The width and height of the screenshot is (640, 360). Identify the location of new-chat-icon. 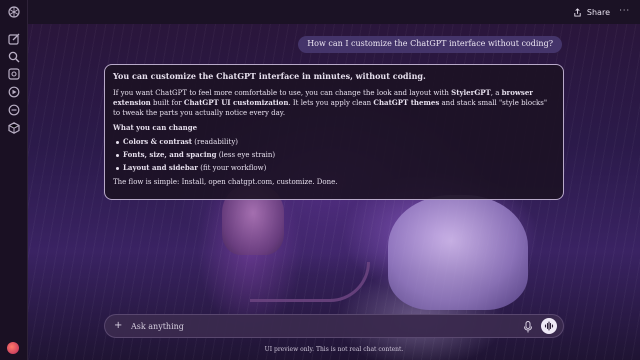
(14, 39).